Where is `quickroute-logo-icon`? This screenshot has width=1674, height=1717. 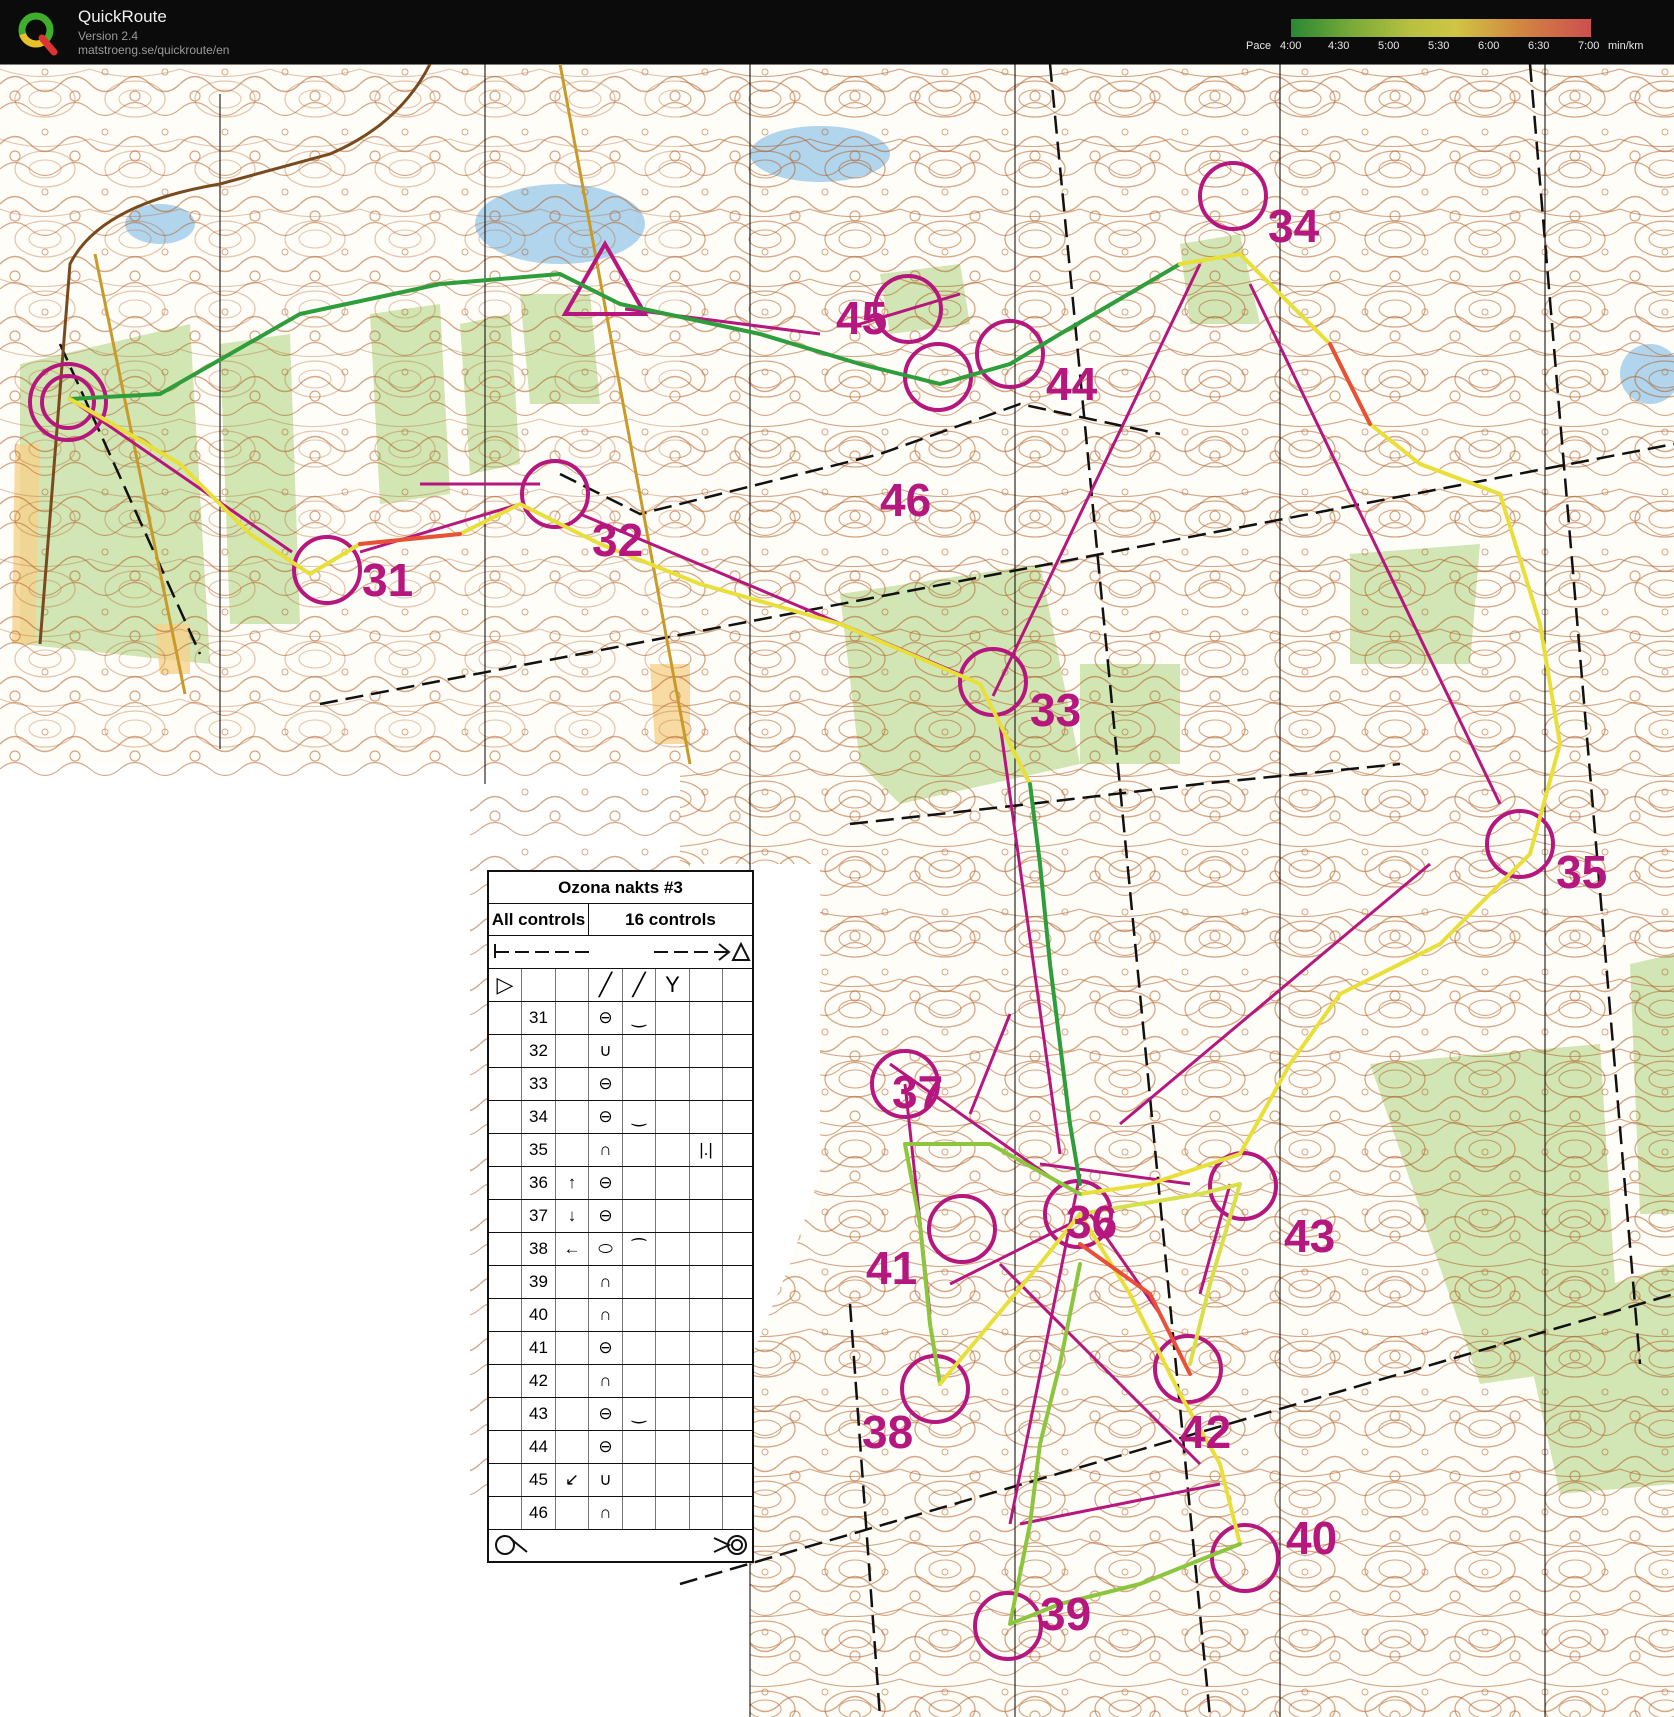 quickroute-logo-icon is located at coordinates (38, 34).